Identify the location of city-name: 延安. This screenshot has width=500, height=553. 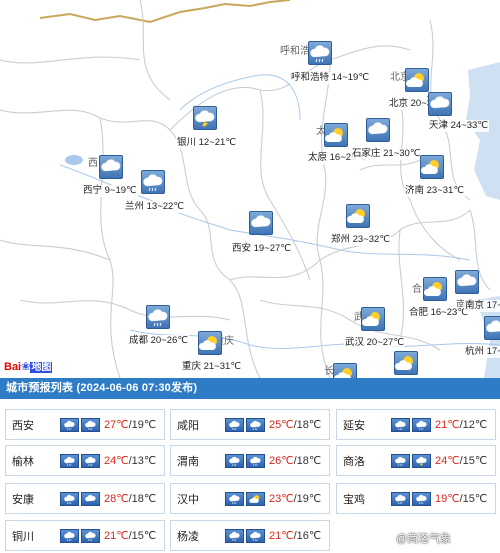
(354, 425).